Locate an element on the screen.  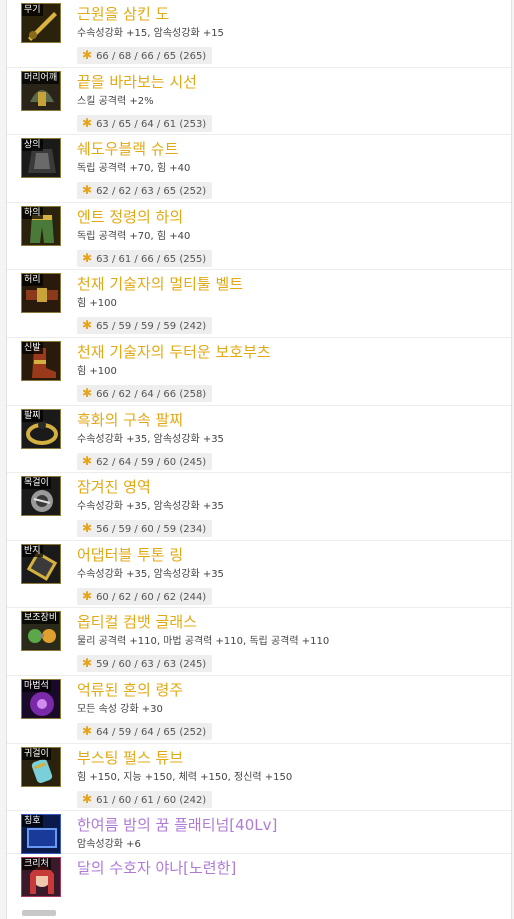
item-name: 엔트 정령의 하의 is located at coordinates (130, 217).